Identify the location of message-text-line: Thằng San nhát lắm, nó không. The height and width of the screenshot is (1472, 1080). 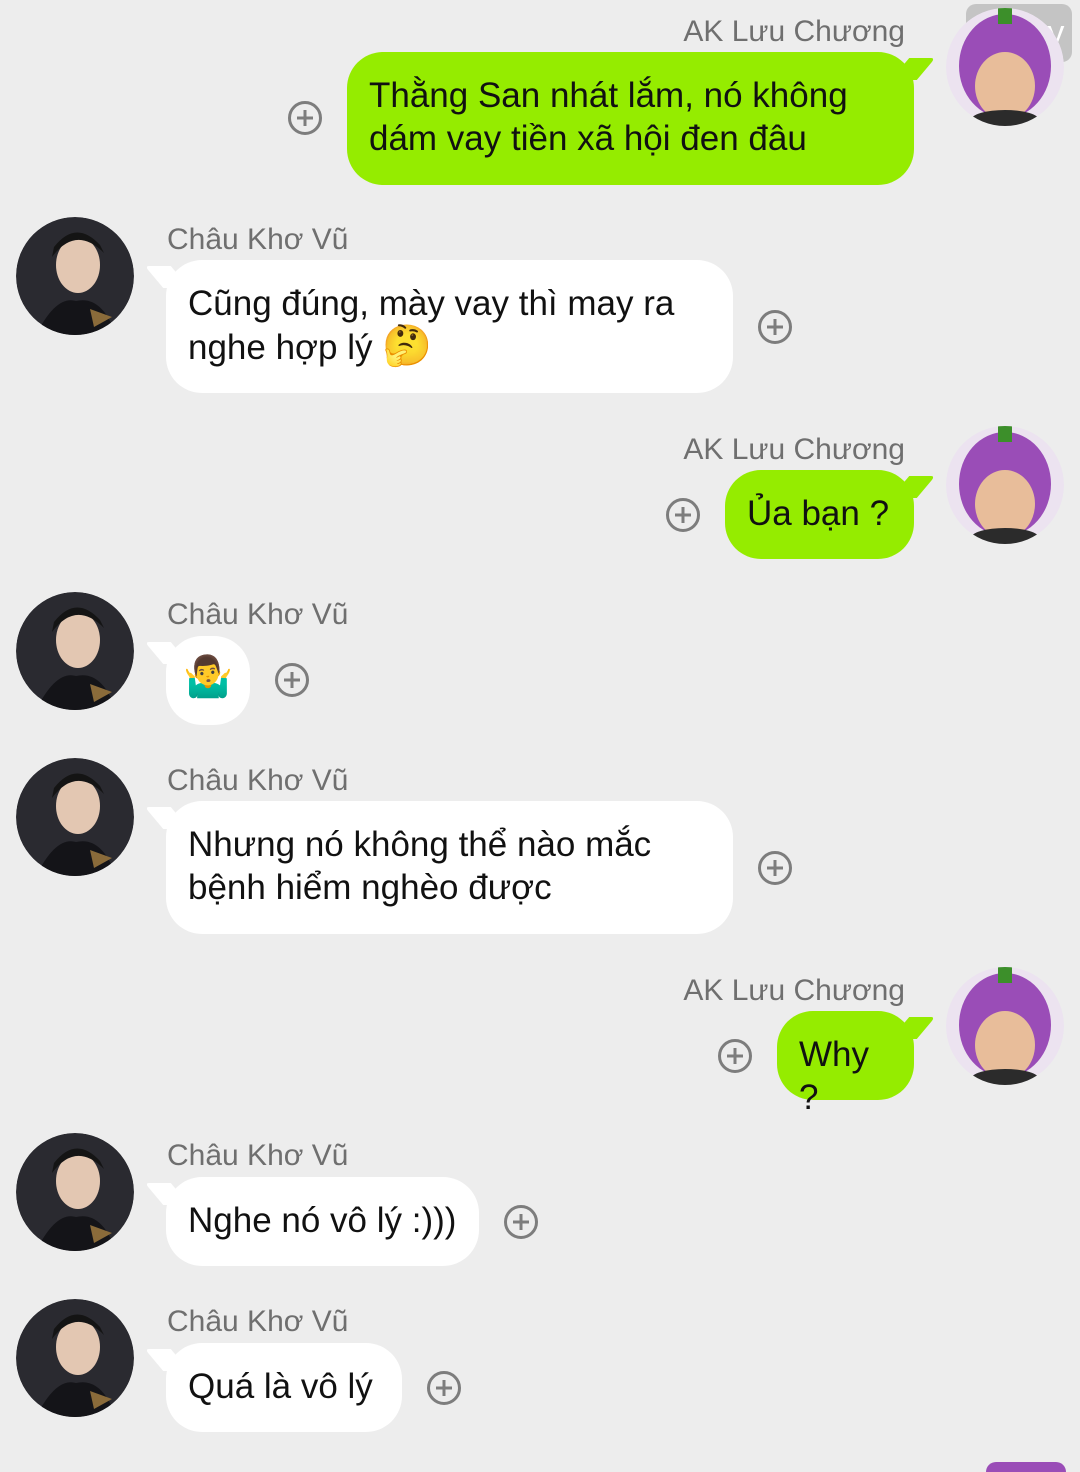
(608, 95).